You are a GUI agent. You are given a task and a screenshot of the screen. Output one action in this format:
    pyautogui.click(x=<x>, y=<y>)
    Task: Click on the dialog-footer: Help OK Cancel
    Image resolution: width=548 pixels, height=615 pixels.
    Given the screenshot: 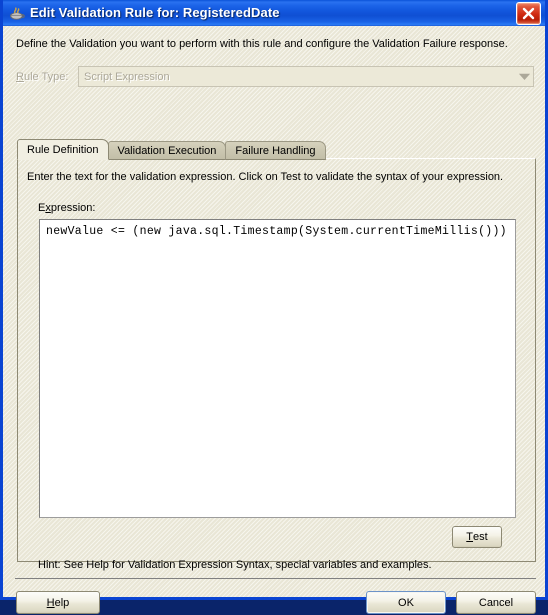 What is the action you would take?
    pyautogui.click(x=274, y=600)
    